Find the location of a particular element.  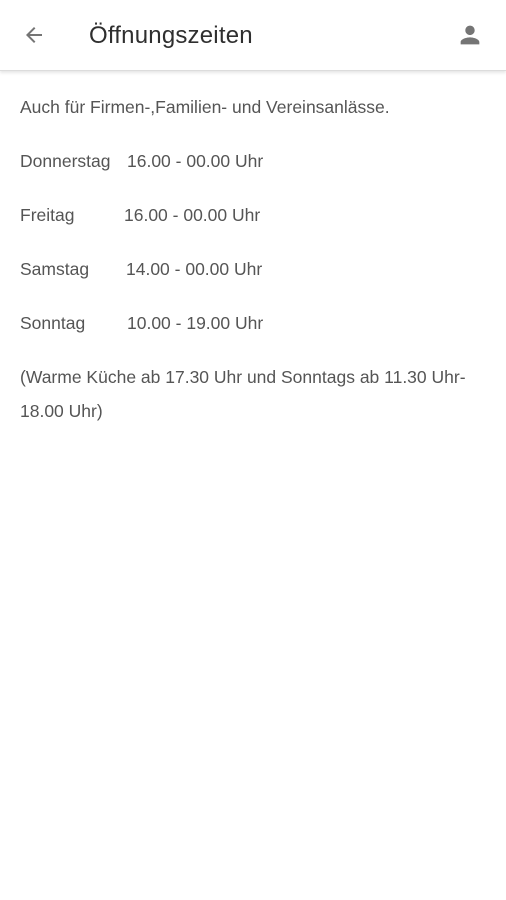

back-button is located at coordinates (34, 35).